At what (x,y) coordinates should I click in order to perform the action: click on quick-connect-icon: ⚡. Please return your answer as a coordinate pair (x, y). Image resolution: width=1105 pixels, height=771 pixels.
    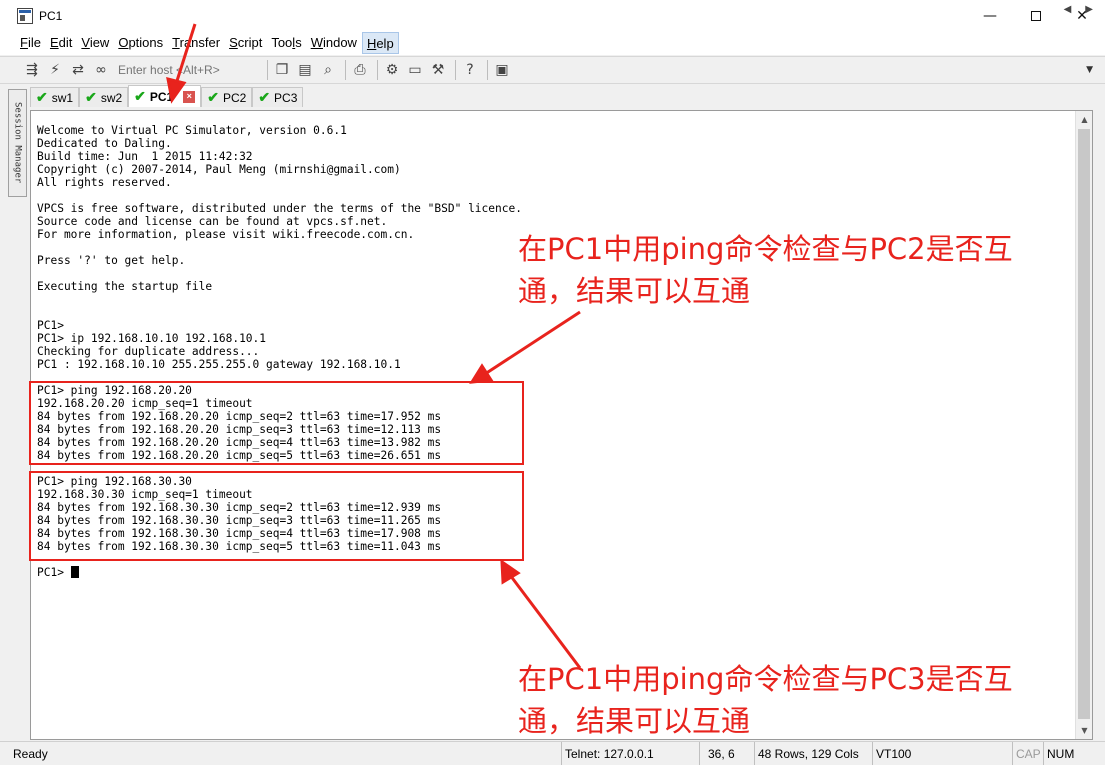
    Looking at the image, I should click on (55, 70).